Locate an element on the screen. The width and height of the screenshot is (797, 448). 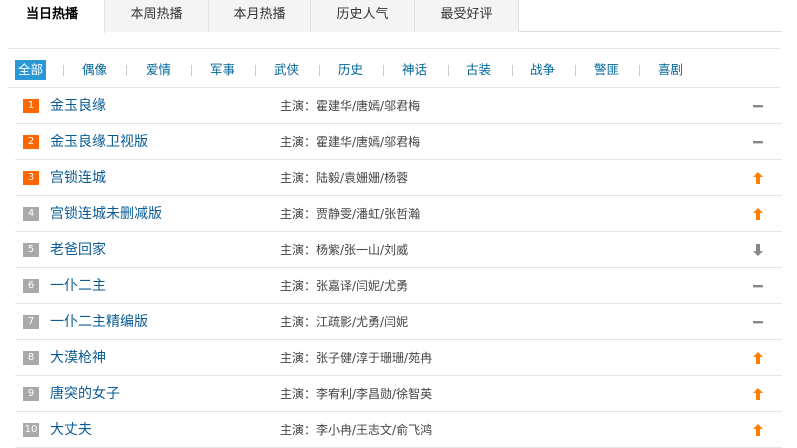
cast-names: 江疏影/尤勇/闫妮 is located at coordinates (362, 322).